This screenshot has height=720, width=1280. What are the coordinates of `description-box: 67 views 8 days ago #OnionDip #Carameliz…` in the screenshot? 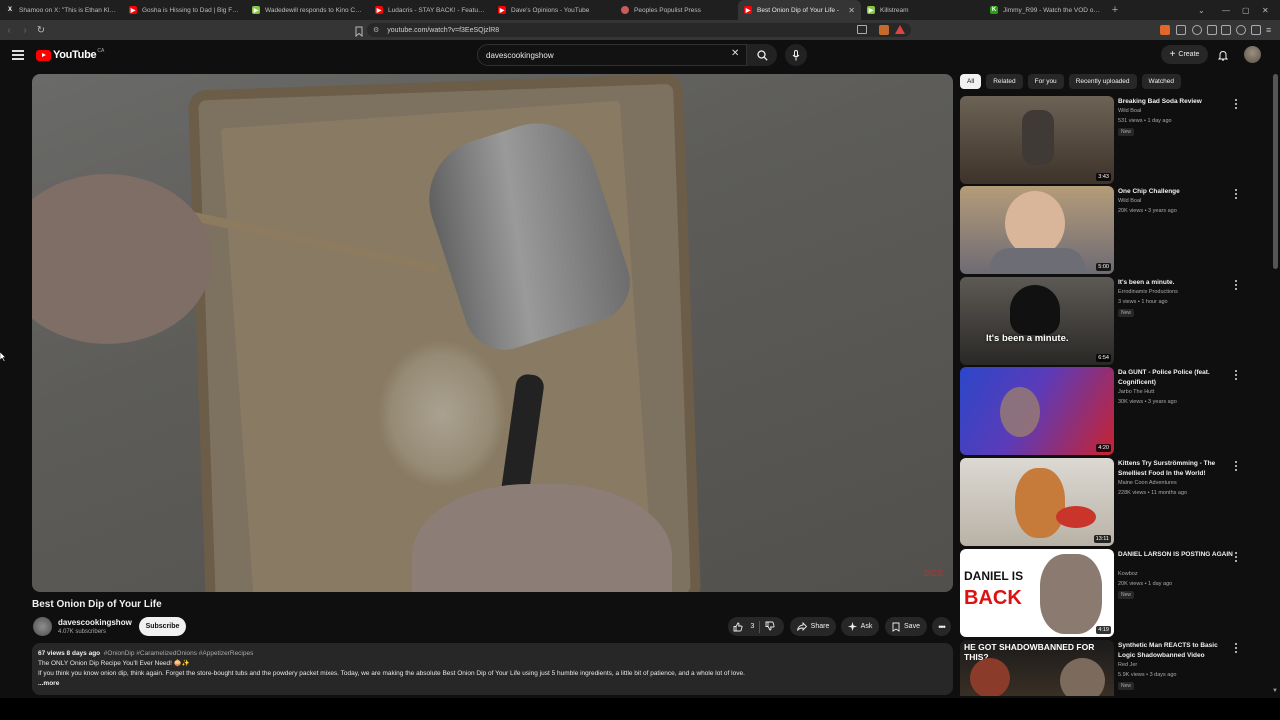 It's located at (492, 669).